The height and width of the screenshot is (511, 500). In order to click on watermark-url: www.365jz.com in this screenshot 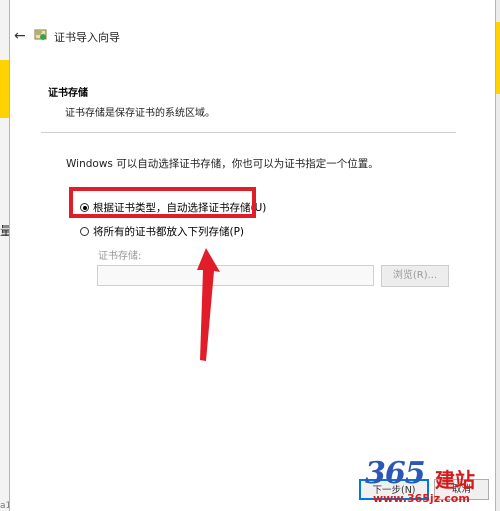, I will do `click(421, 498)`.